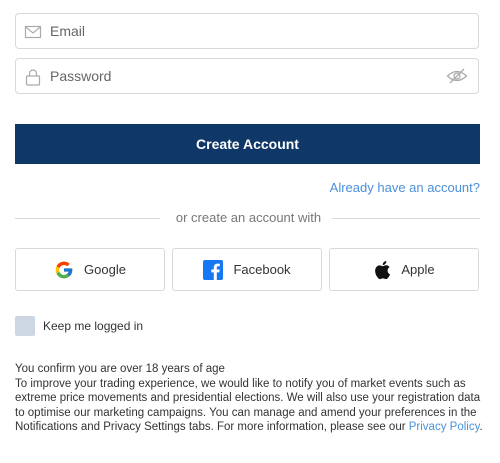  Describe the element at coordinates (481, 427) in the screenshot. I see `notice-end: .` at that location.